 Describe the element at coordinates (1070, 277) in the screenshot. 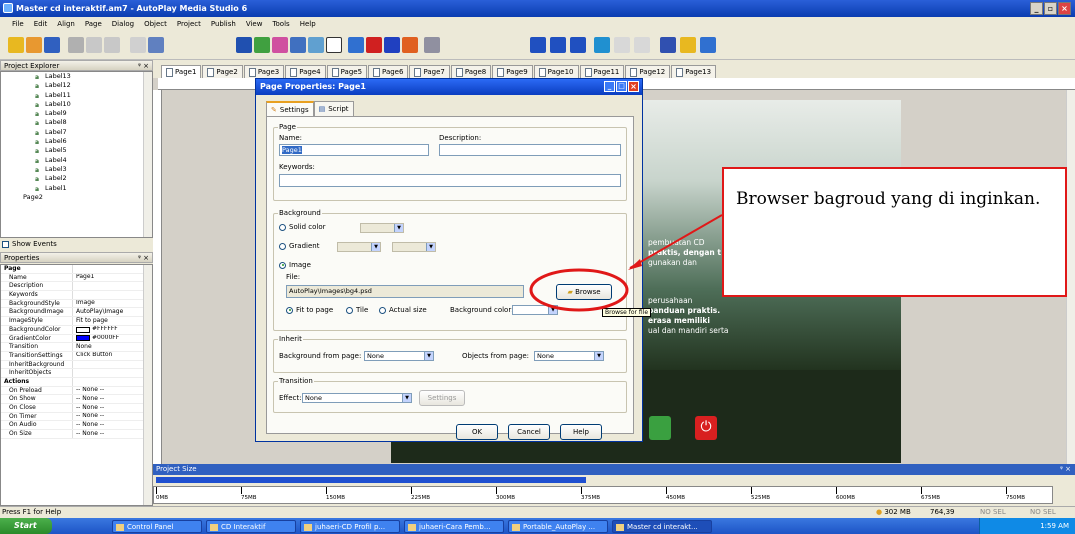

I see `canvas-scrollbar` at that location.